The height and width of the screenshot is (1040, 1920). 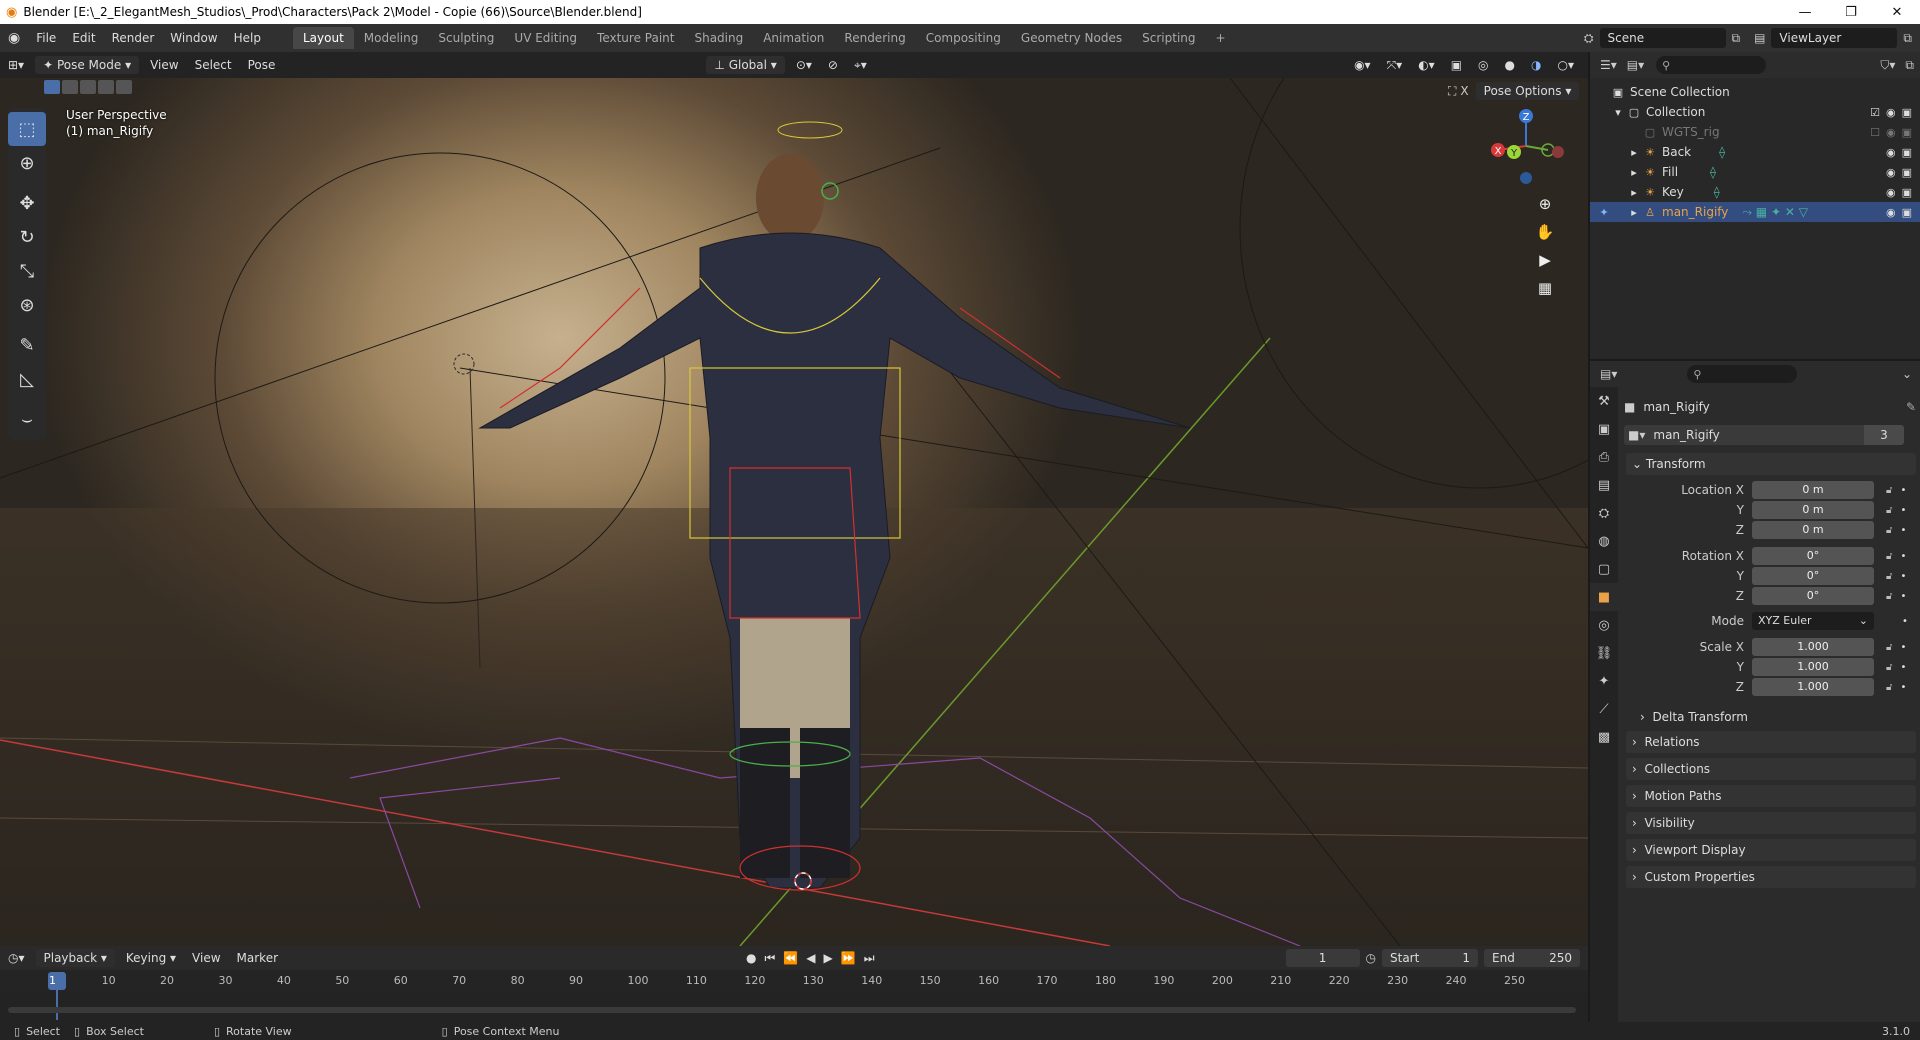 What do you see at coordinates (1545, 232) in the screenshot?
I see `pan-hand-icon: ✋` at bounding box center [1545, 232].